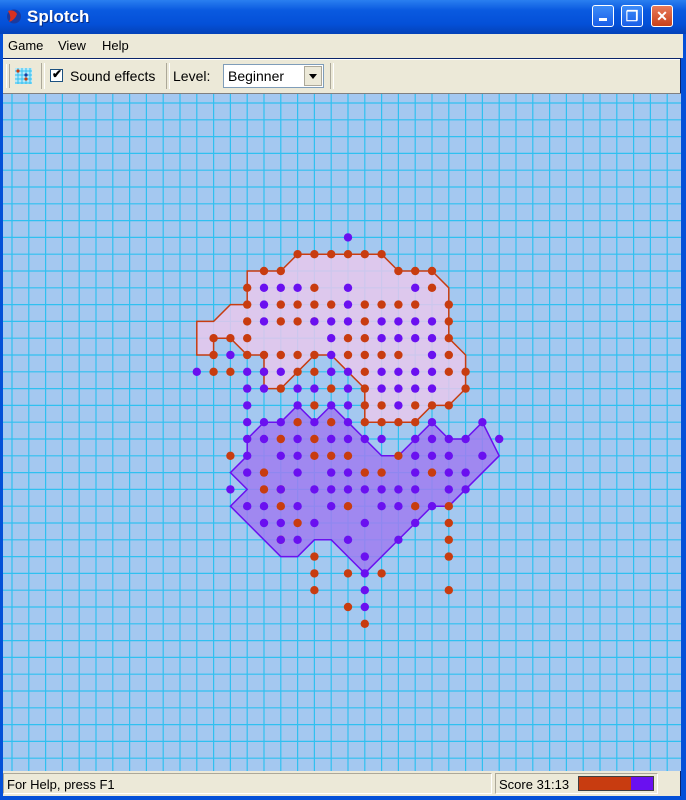  I want to click on sound-effects-checkbox: ✔, so click(56, 74).